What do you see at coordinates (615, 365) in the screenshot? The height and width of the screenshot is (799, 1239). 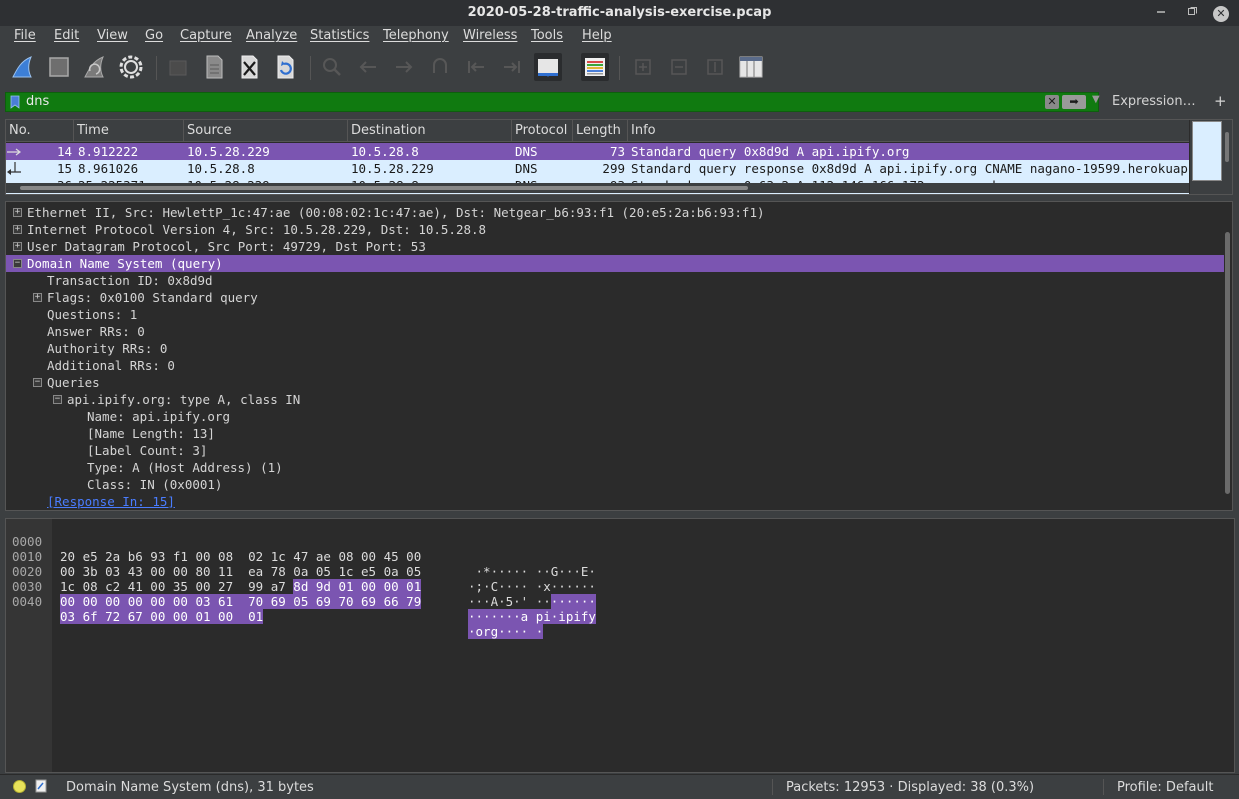 I see `tree-item-additional-rrs: Additional RRs: 0` at bounding box center [615, 365].